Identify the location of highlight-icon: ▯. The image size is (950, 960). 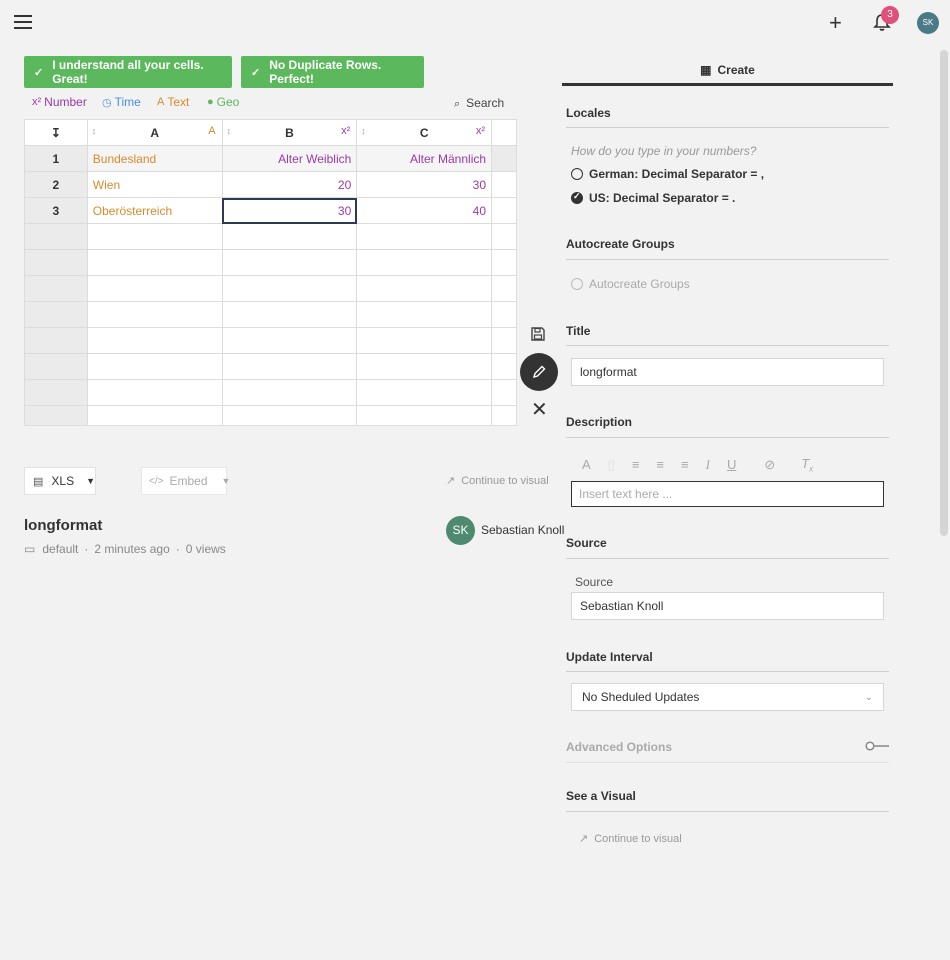
(611, 465).